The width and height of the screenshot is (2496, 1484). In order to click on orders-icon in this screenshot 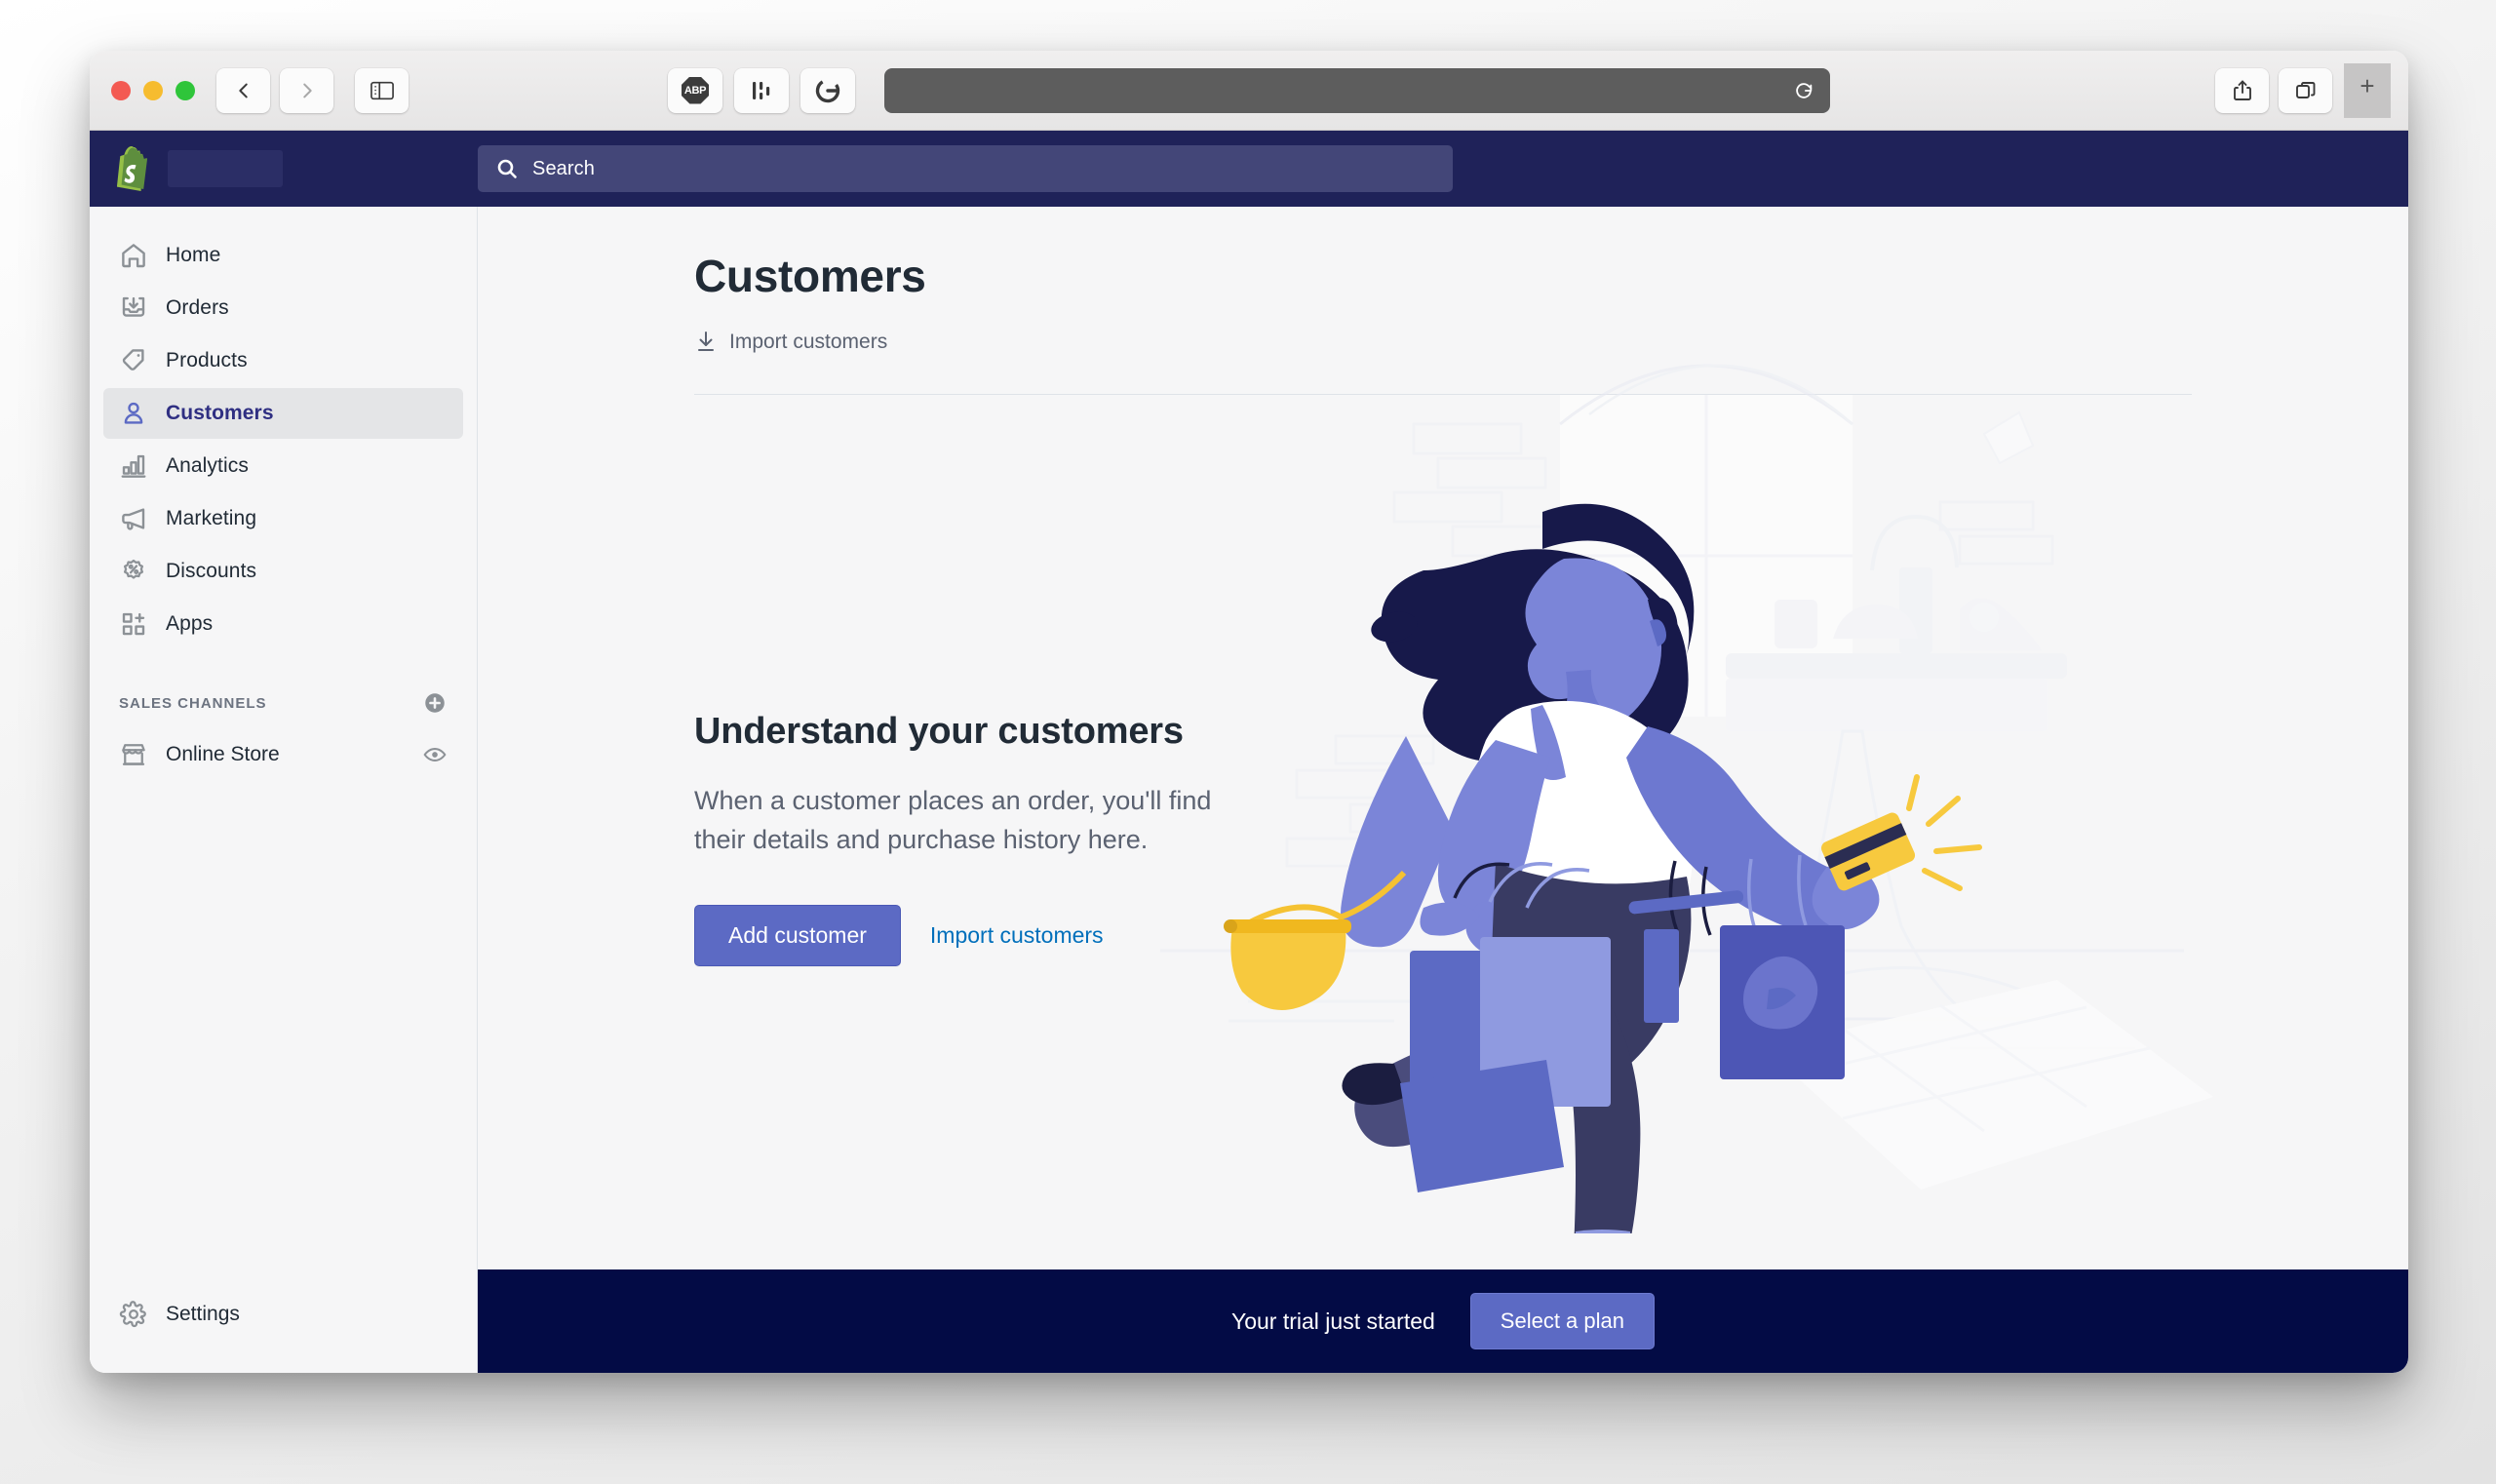, I will do `click(133, 306)`.